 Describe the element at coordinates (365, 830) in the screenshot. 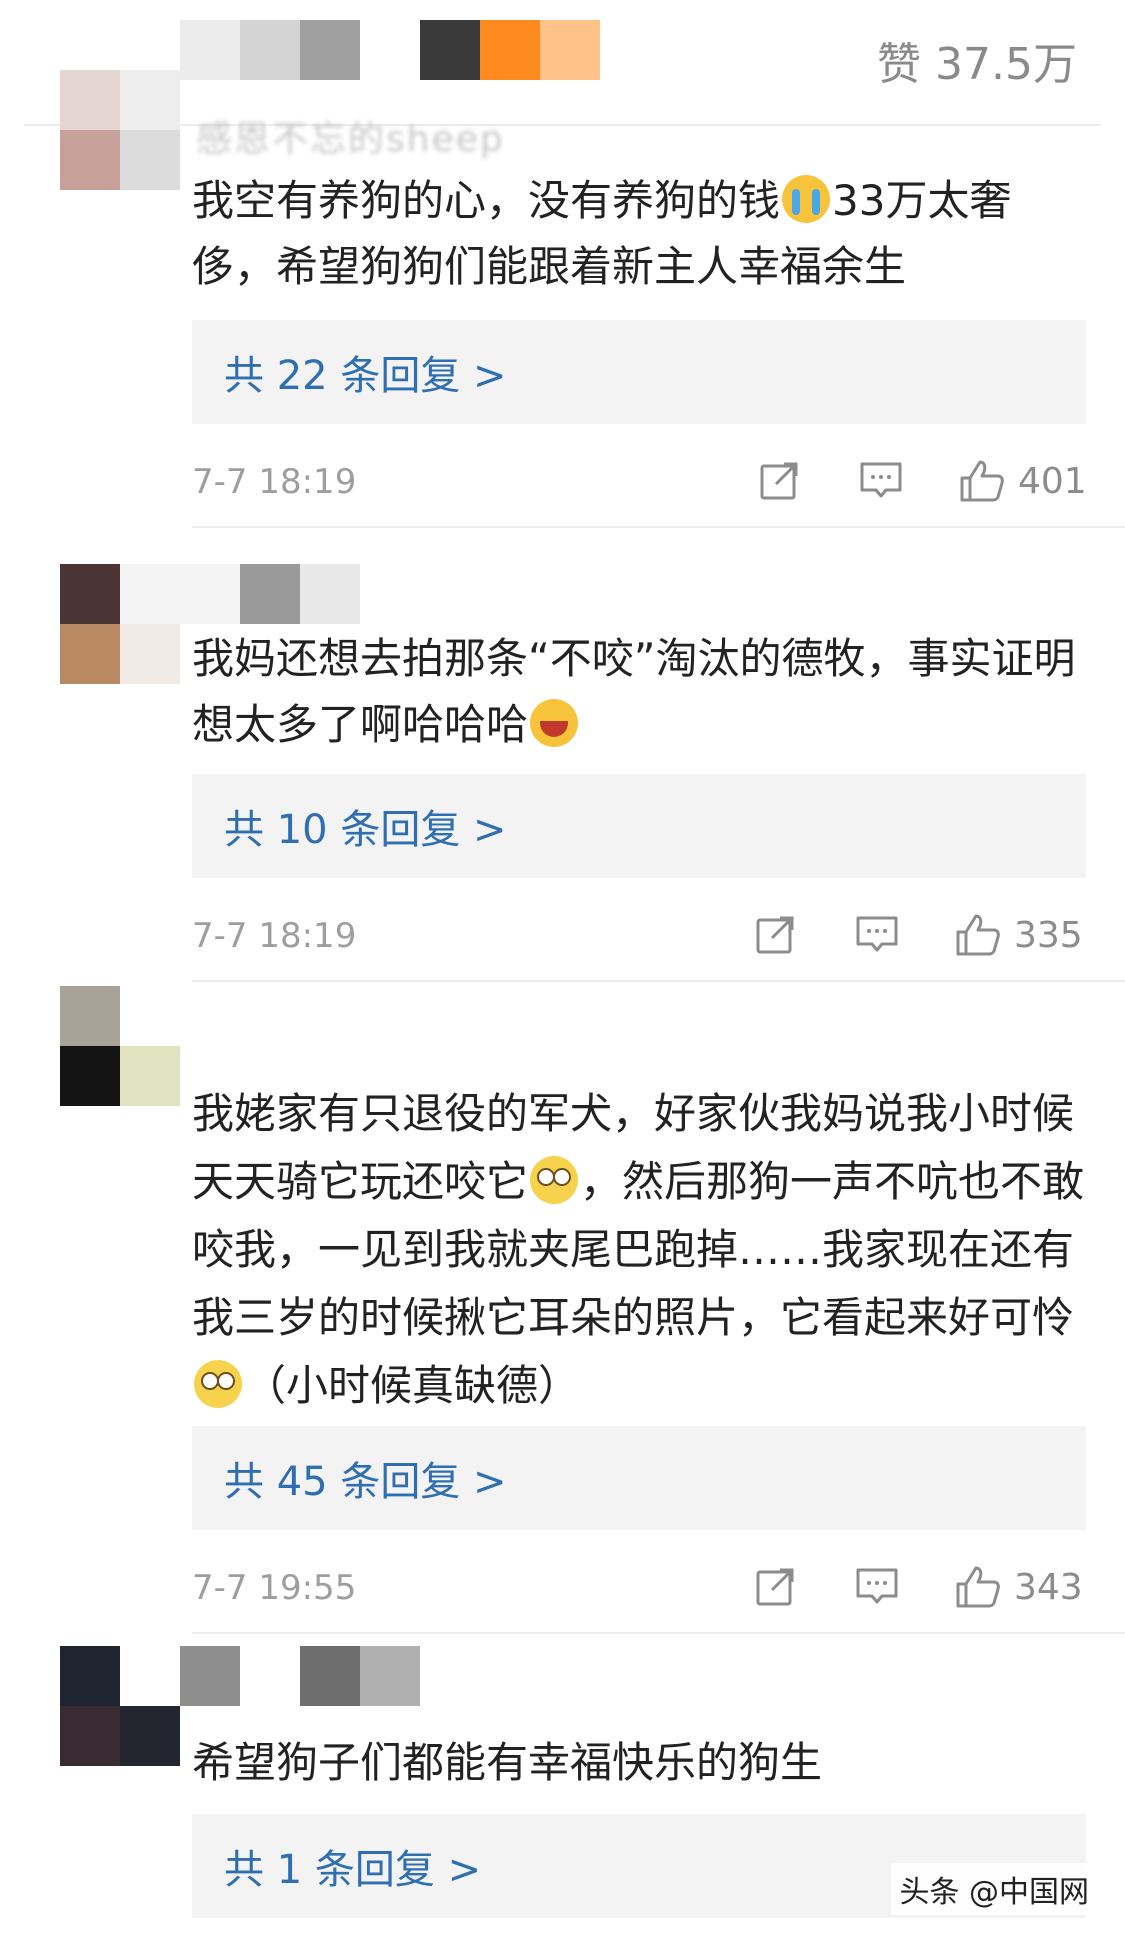

I see `replies-label: 共 10 条回复 >` at that location.